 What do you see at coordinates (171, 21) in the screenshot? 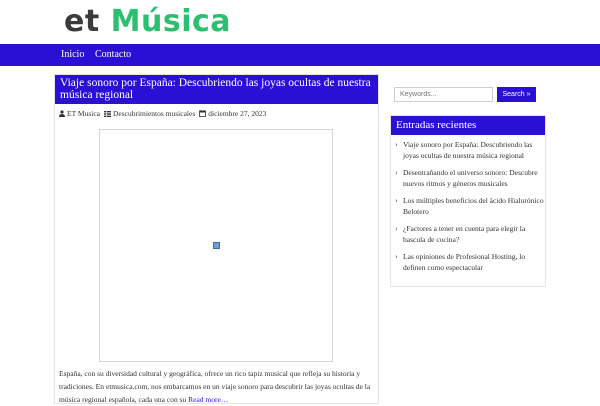
I see `logo-text-musica: Música` at bounding box center [171, 21].